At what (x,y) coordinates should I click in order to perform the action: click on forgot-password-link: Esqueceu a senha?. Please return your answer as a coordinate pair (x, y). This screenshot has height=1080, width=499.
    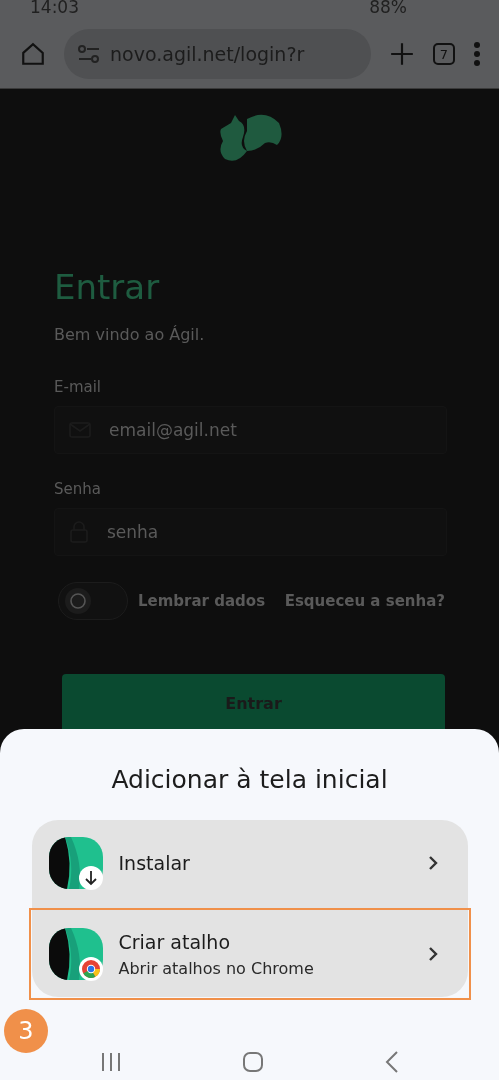
    Looking at the image, I should click on (364, 601).